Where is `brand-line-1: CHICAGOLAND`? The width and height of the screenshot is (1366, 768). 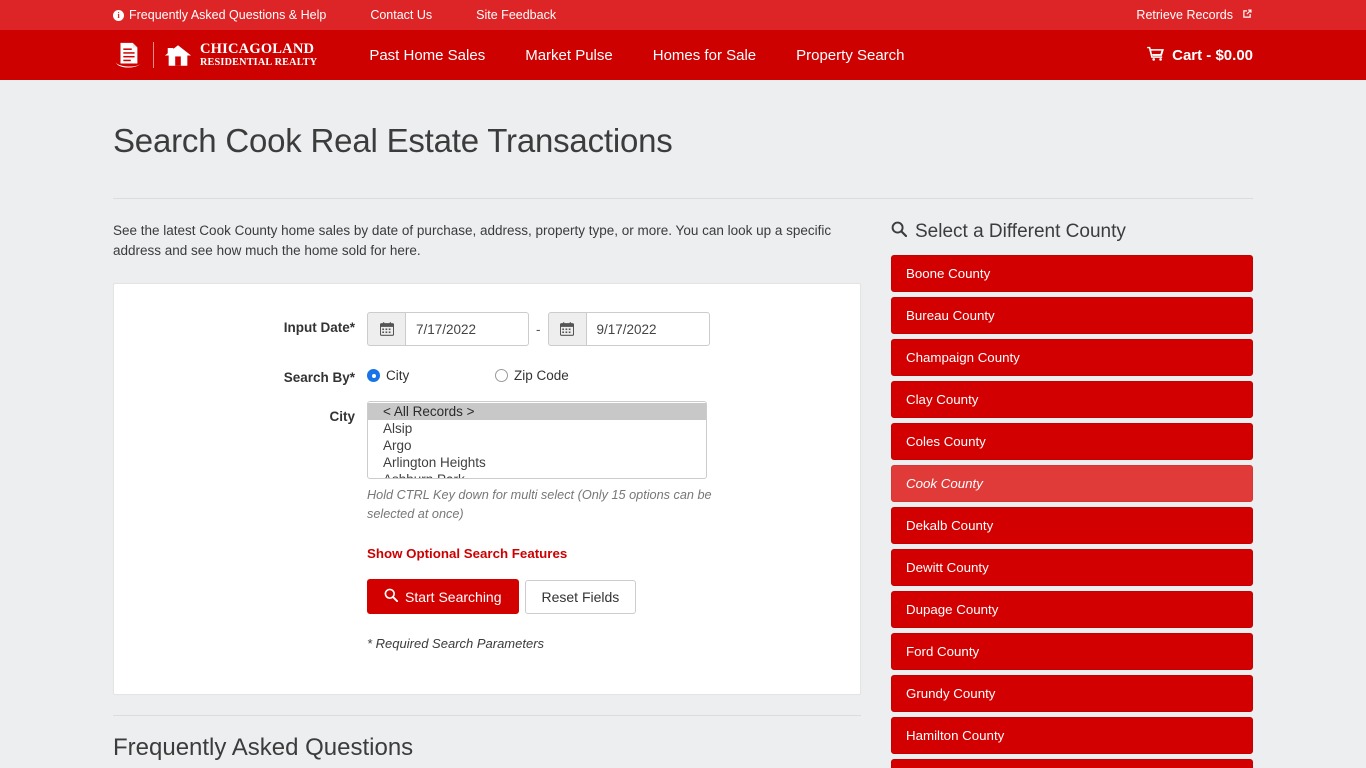 brand-line-1: CHICAGOLAND is located at coordinates (257, 48).